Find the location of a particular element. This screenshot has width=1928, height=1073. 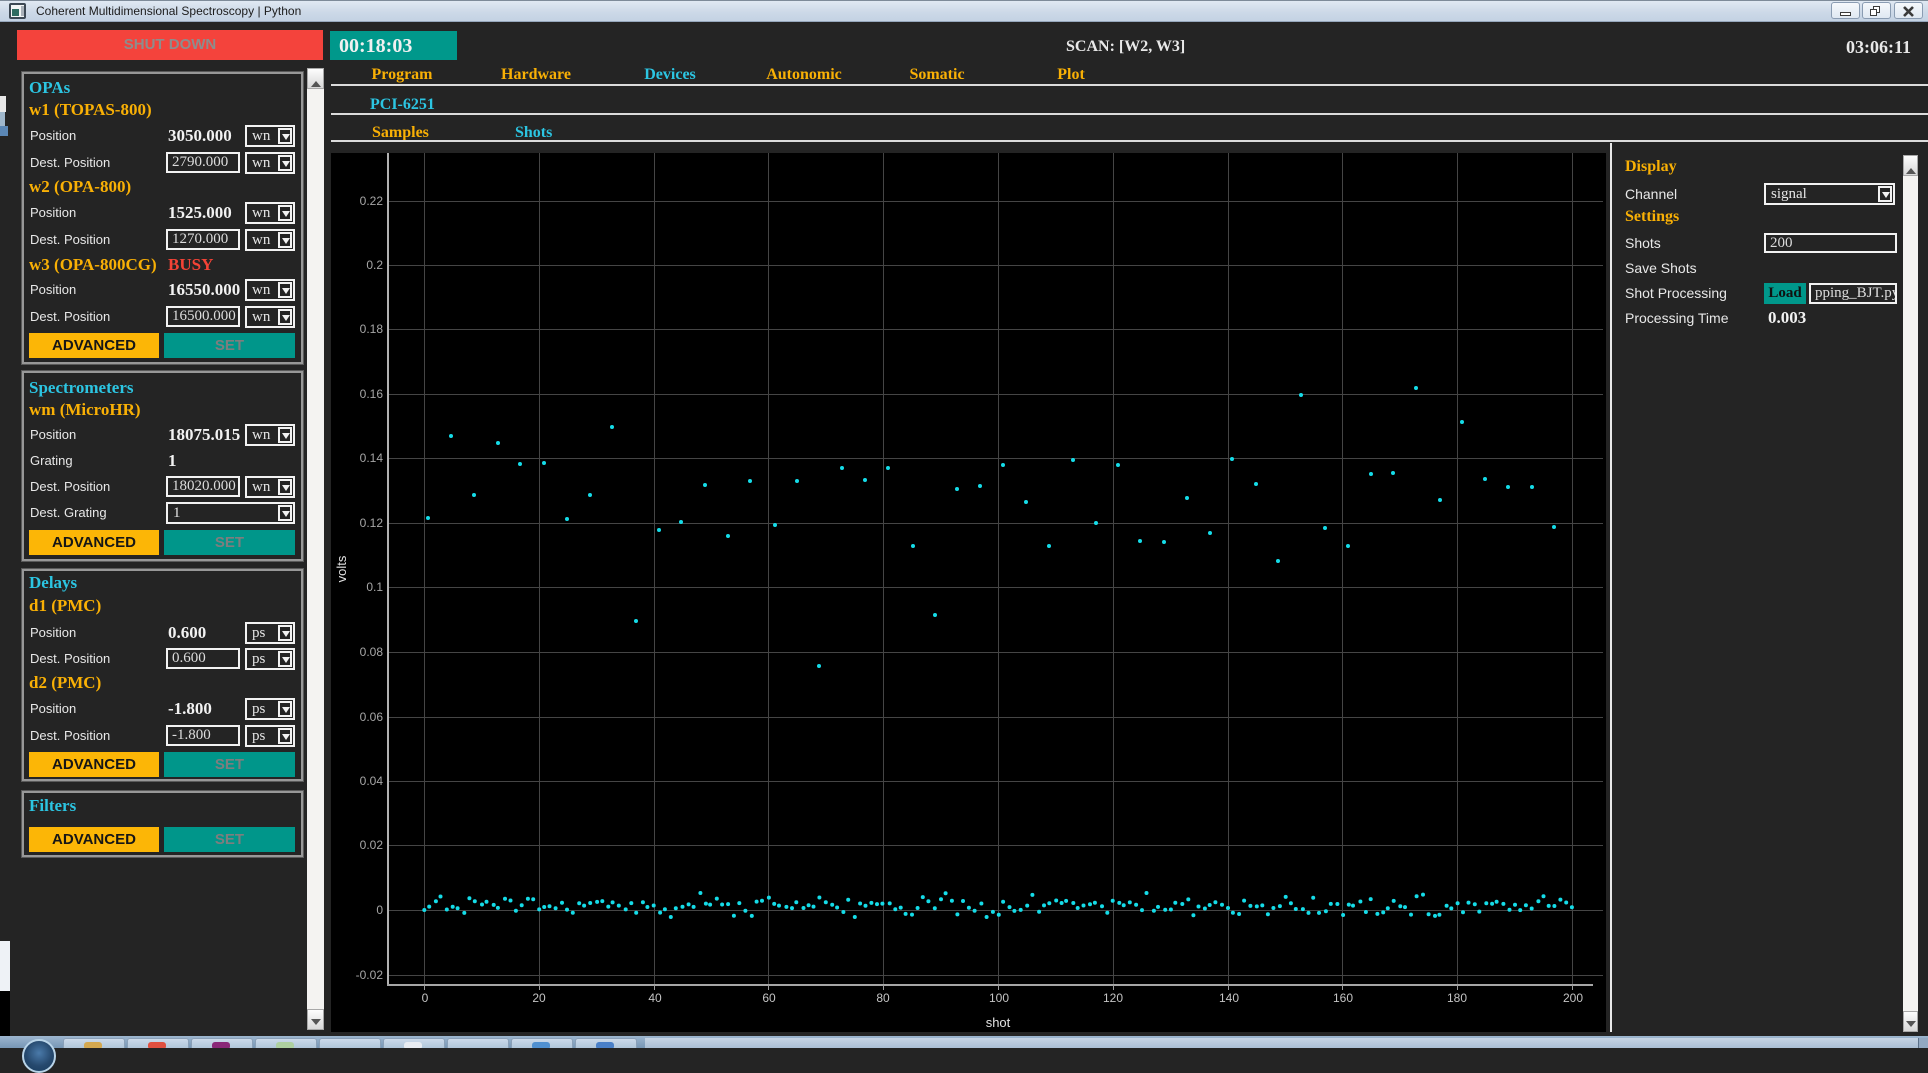

svg-text: 0.04 is located at coordinates (372, 781).